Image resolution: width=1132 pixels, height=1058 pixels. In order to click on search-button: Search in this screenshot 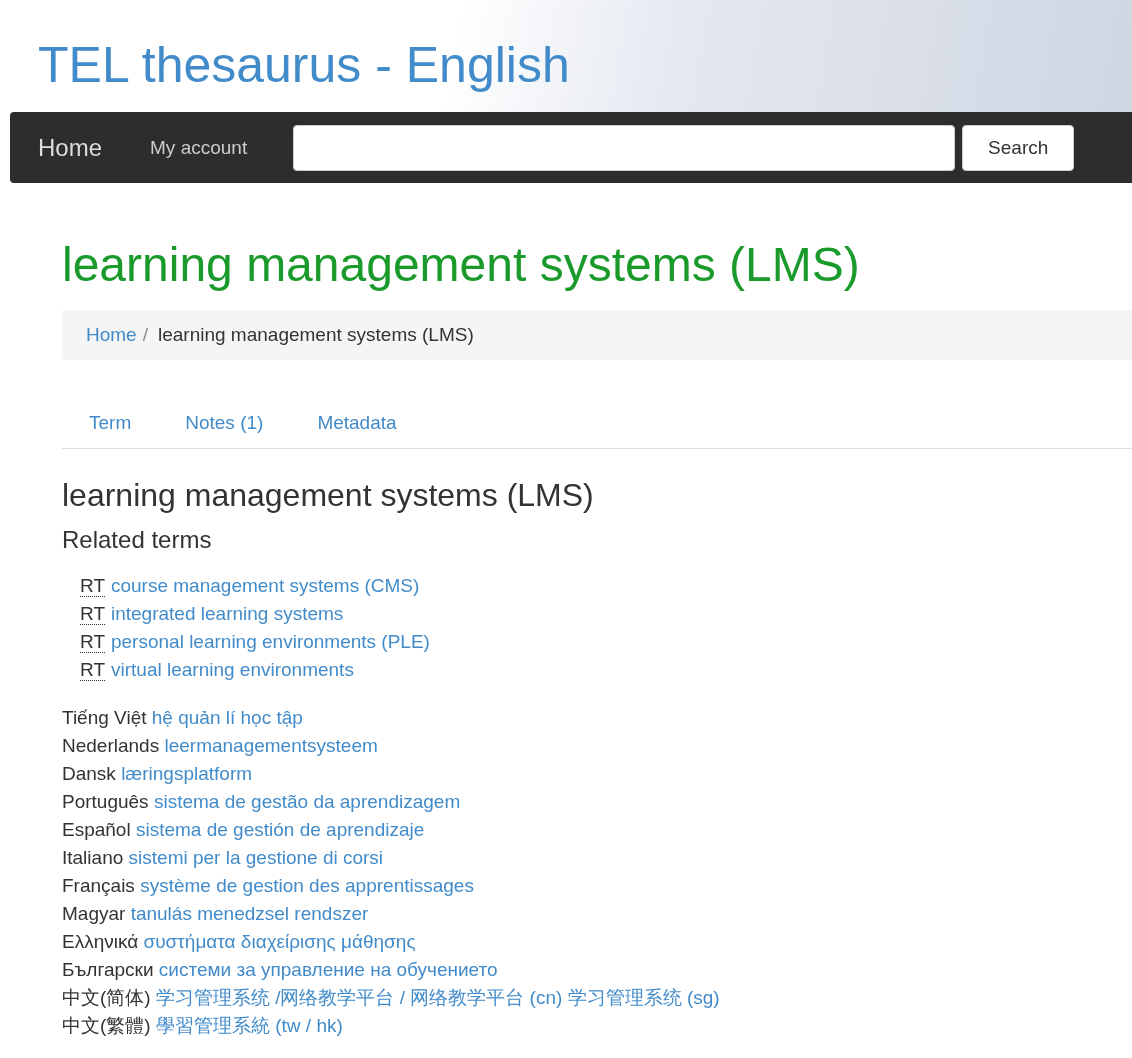, I will do `click(1018, 147)`.